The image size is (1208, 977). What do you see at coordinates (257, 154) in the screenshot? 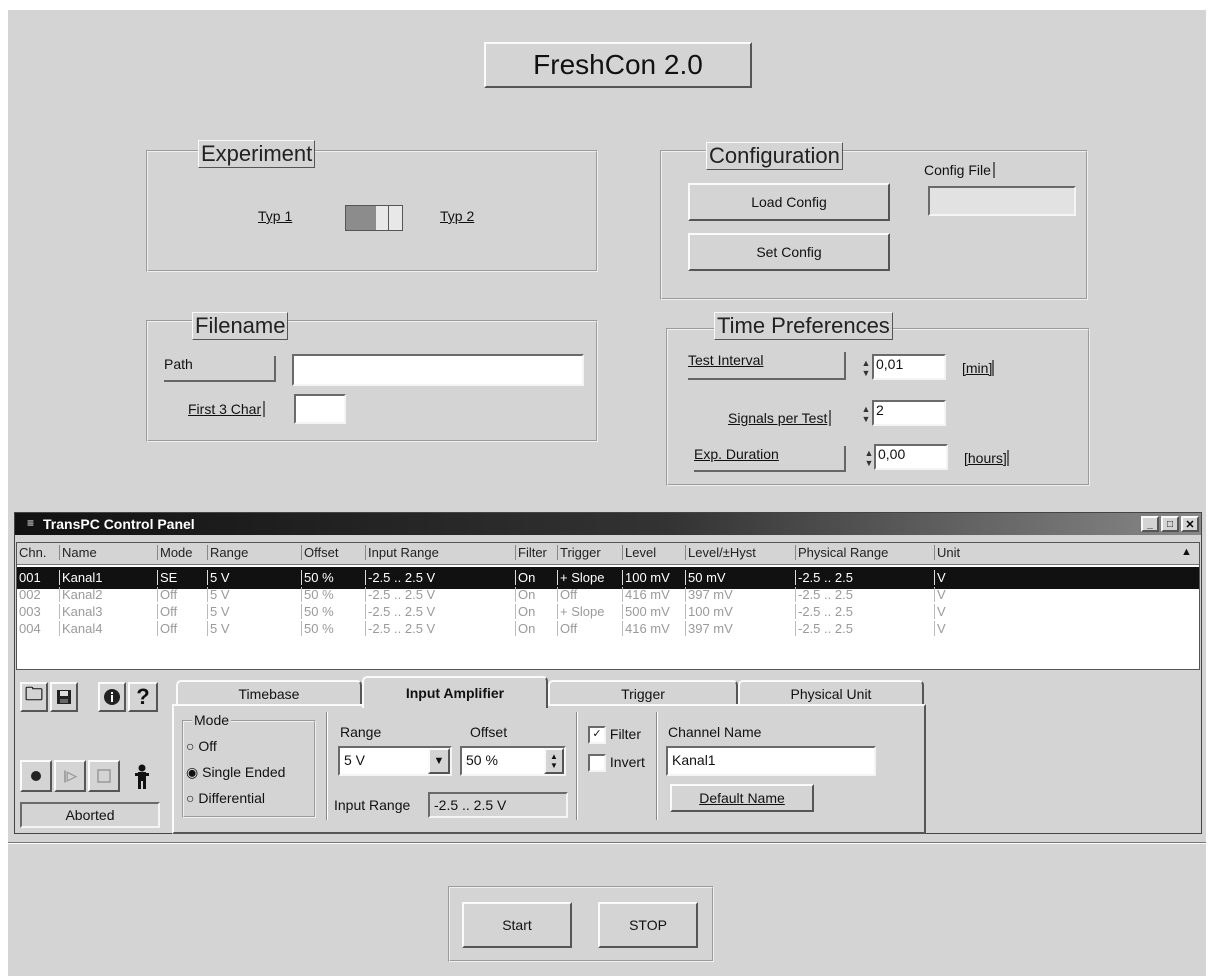
I see `experiment-title: Experiment` at bounding box center [257, 154].